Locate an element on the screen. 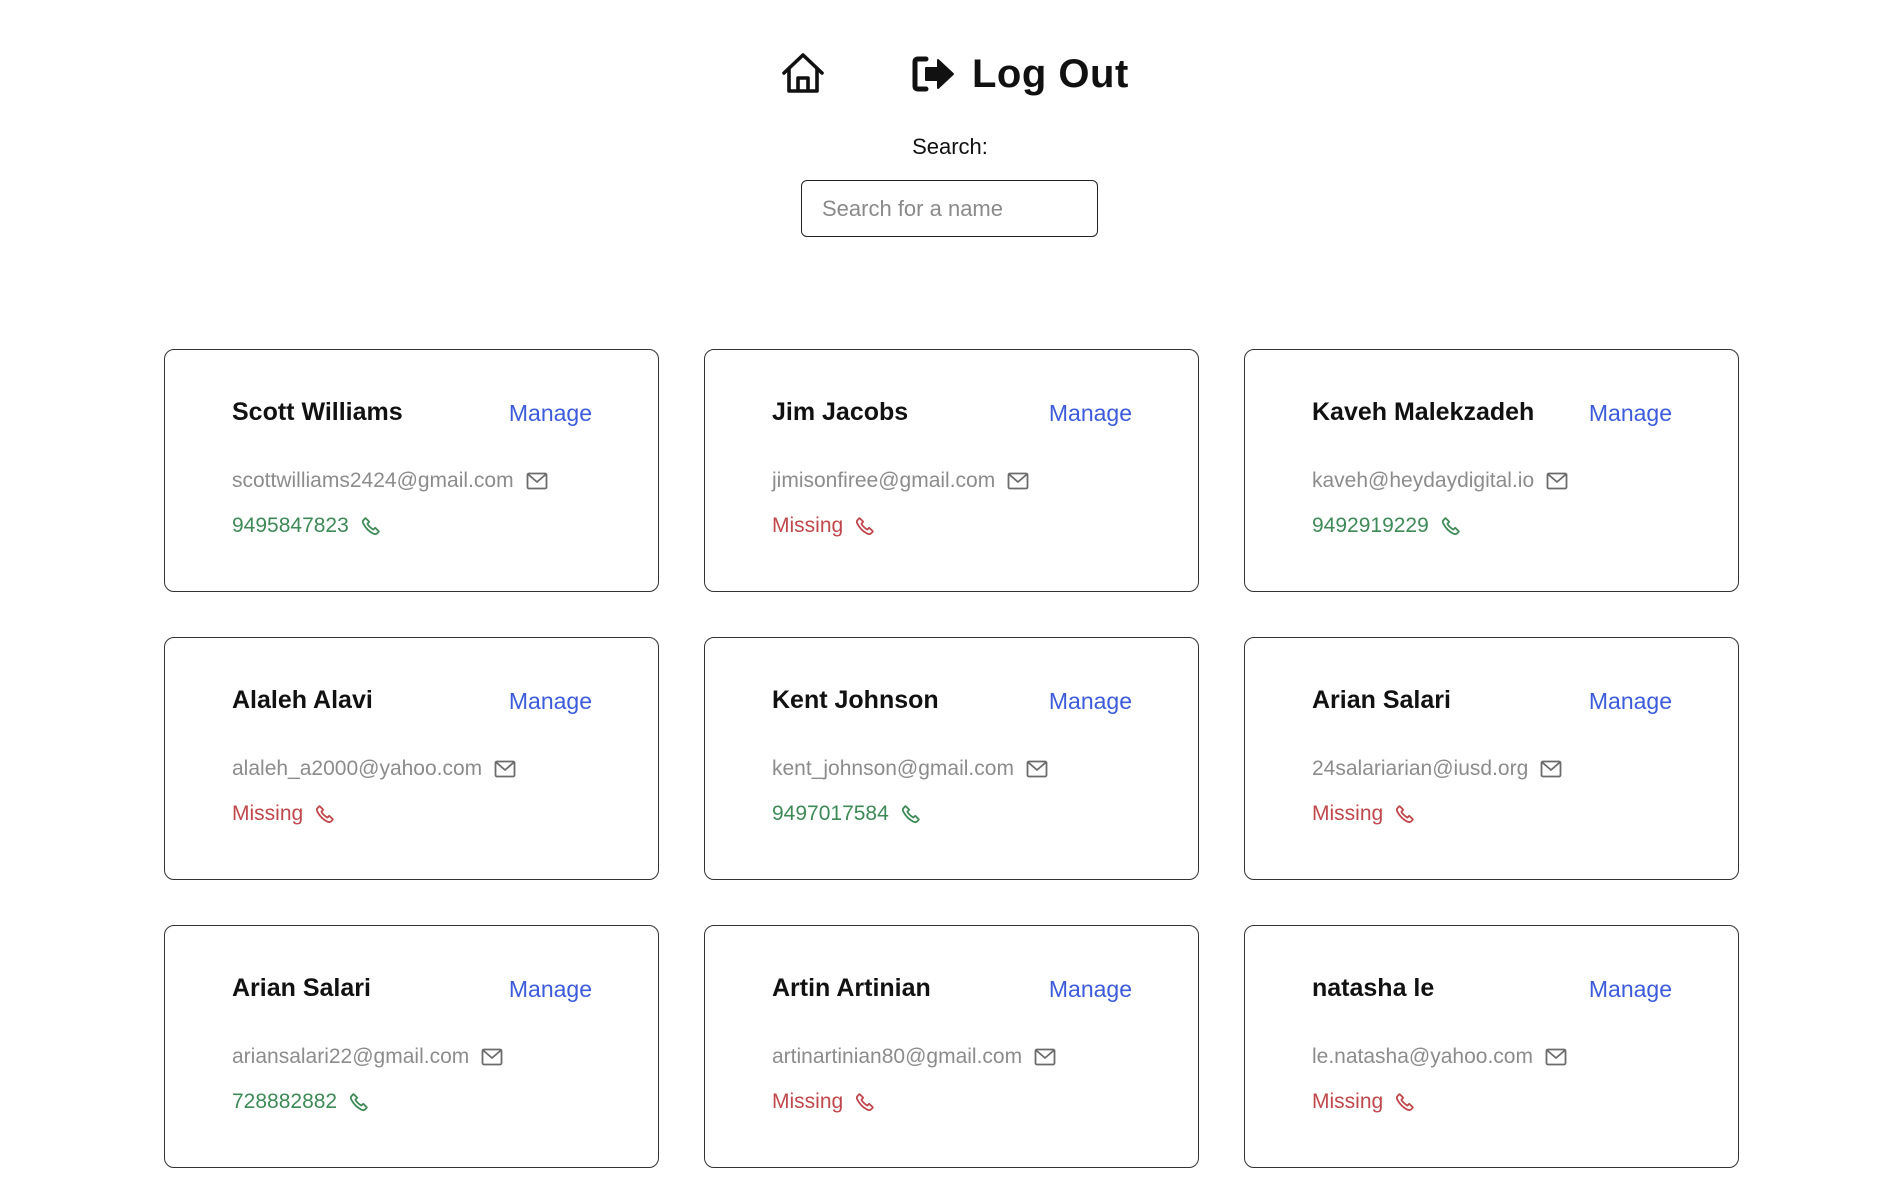 Image resolution: width=1900 pixels, height=1200 pixels. email-row: kaveh@heydaydigital.io is located at coordinates (1440, 481).